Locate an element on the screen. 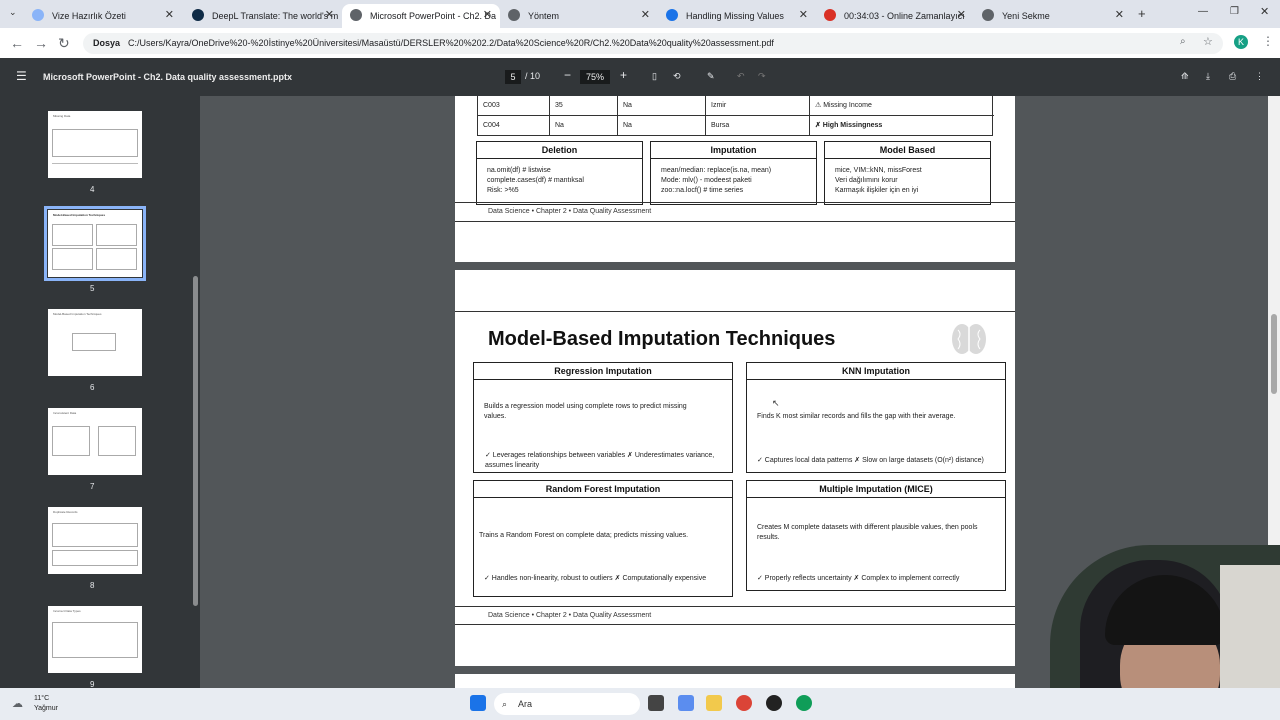 This screenshot has height=720, width=1280. box-title: Regression Imputation is located at coordinates (603, 371).